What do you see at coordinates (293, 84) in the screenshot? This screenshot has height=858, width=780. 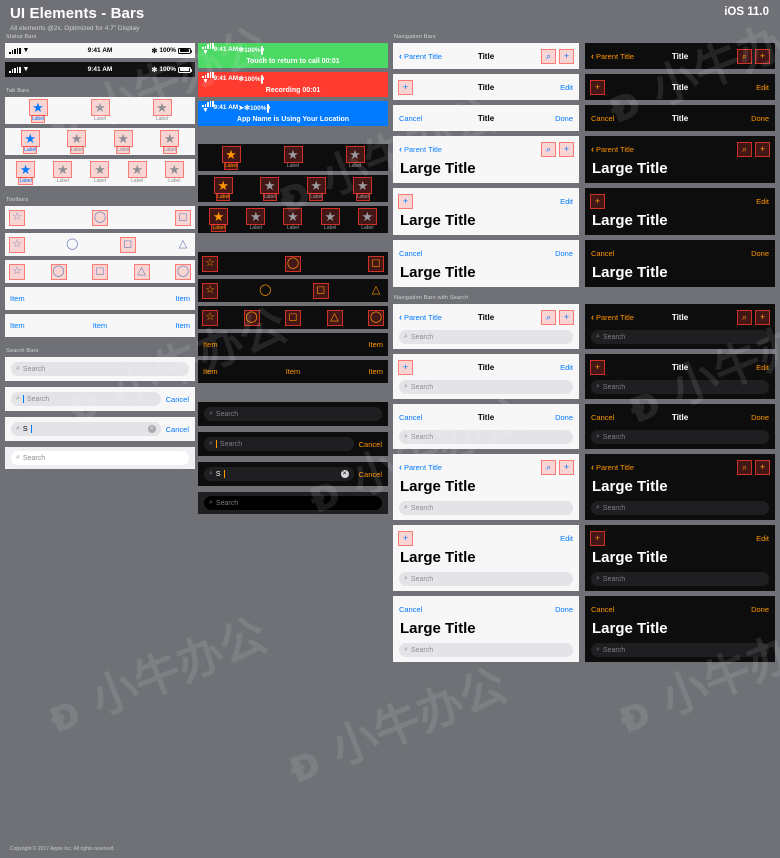 I see `status-bar-recording-banner: ▼ 9:41 AM ✻100% Recording 00:01` at bounding box center [293, 84].